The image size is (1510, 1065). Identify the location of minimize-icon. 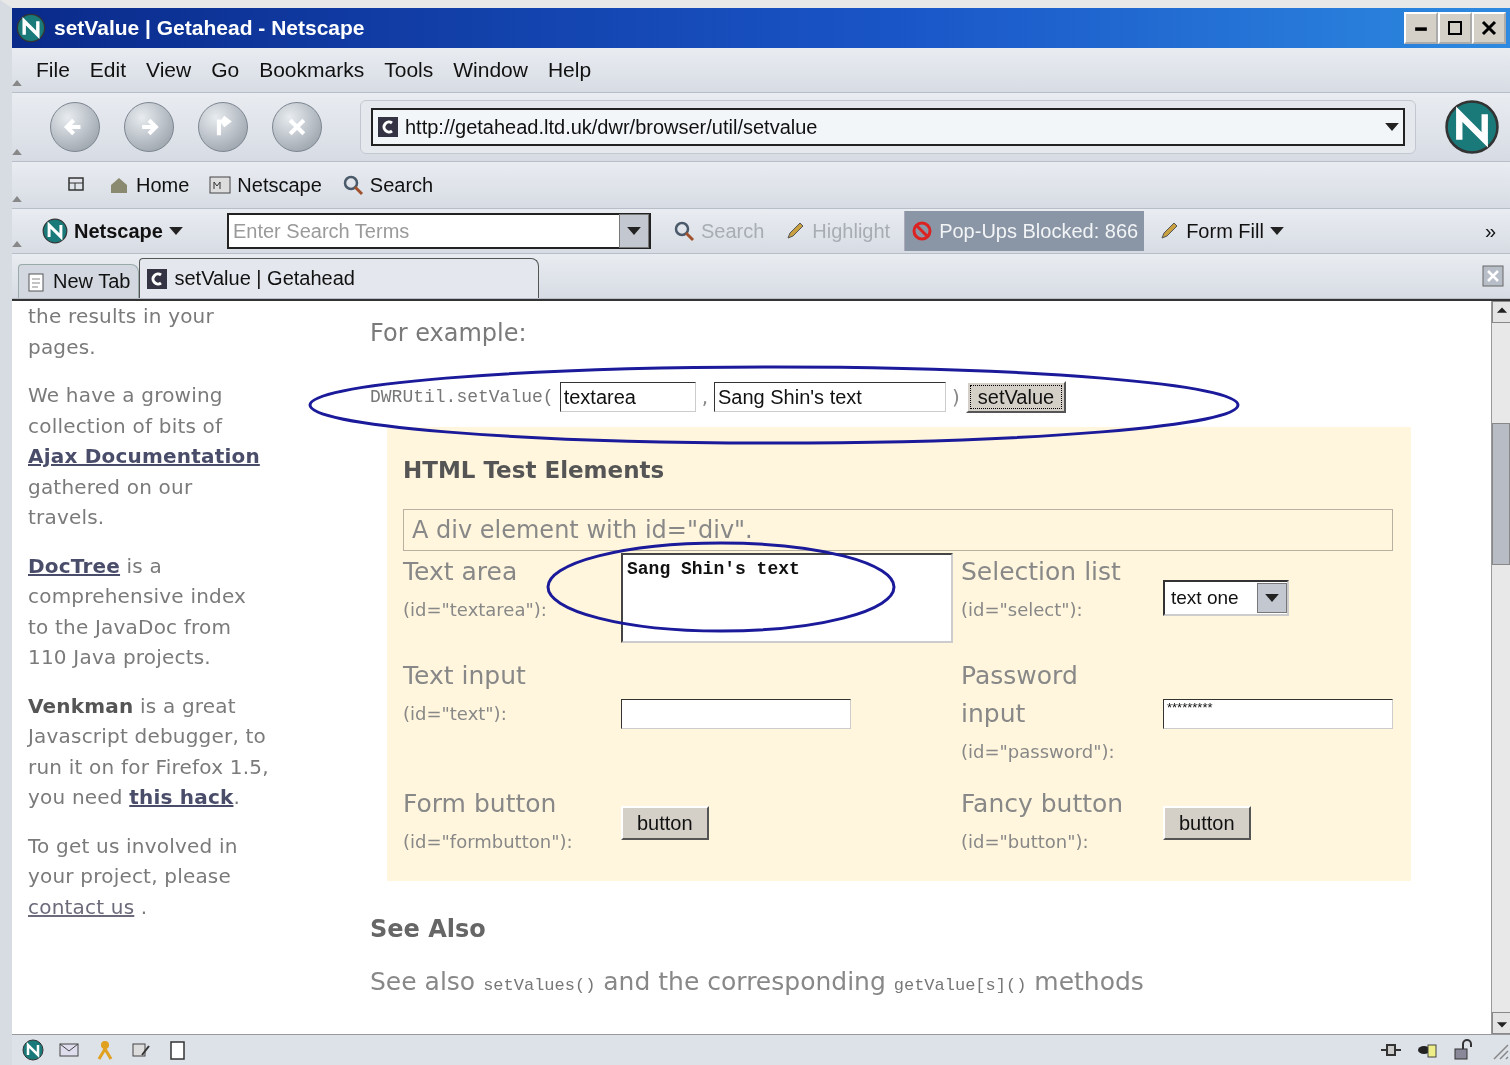
(1421, 28).